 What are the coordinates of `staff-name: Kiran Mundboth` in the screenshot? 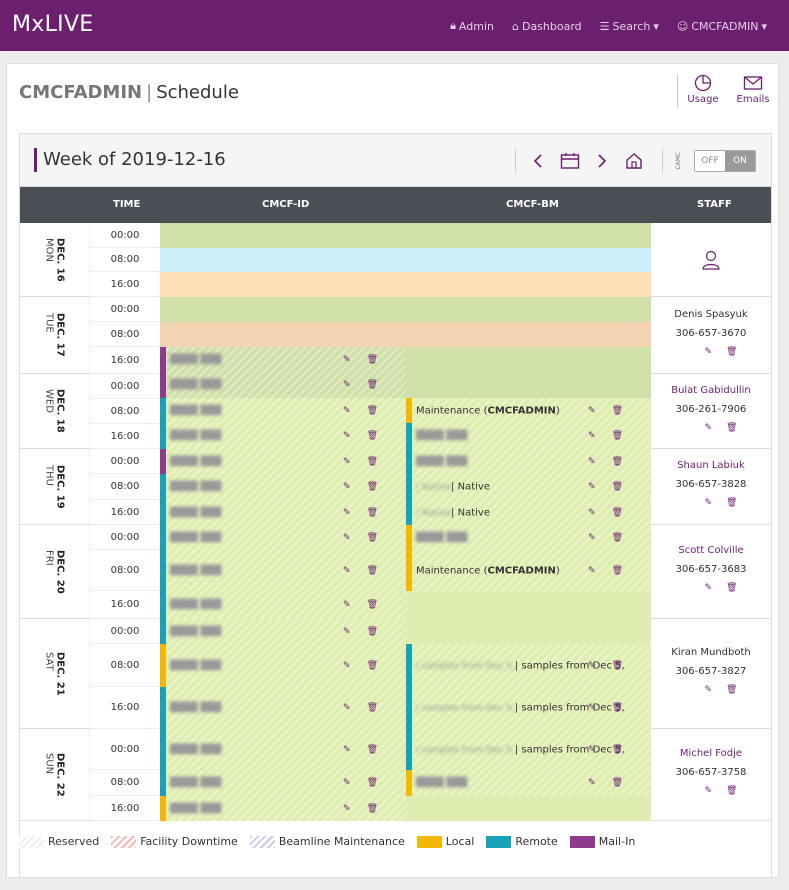 It's located at (711, 652).